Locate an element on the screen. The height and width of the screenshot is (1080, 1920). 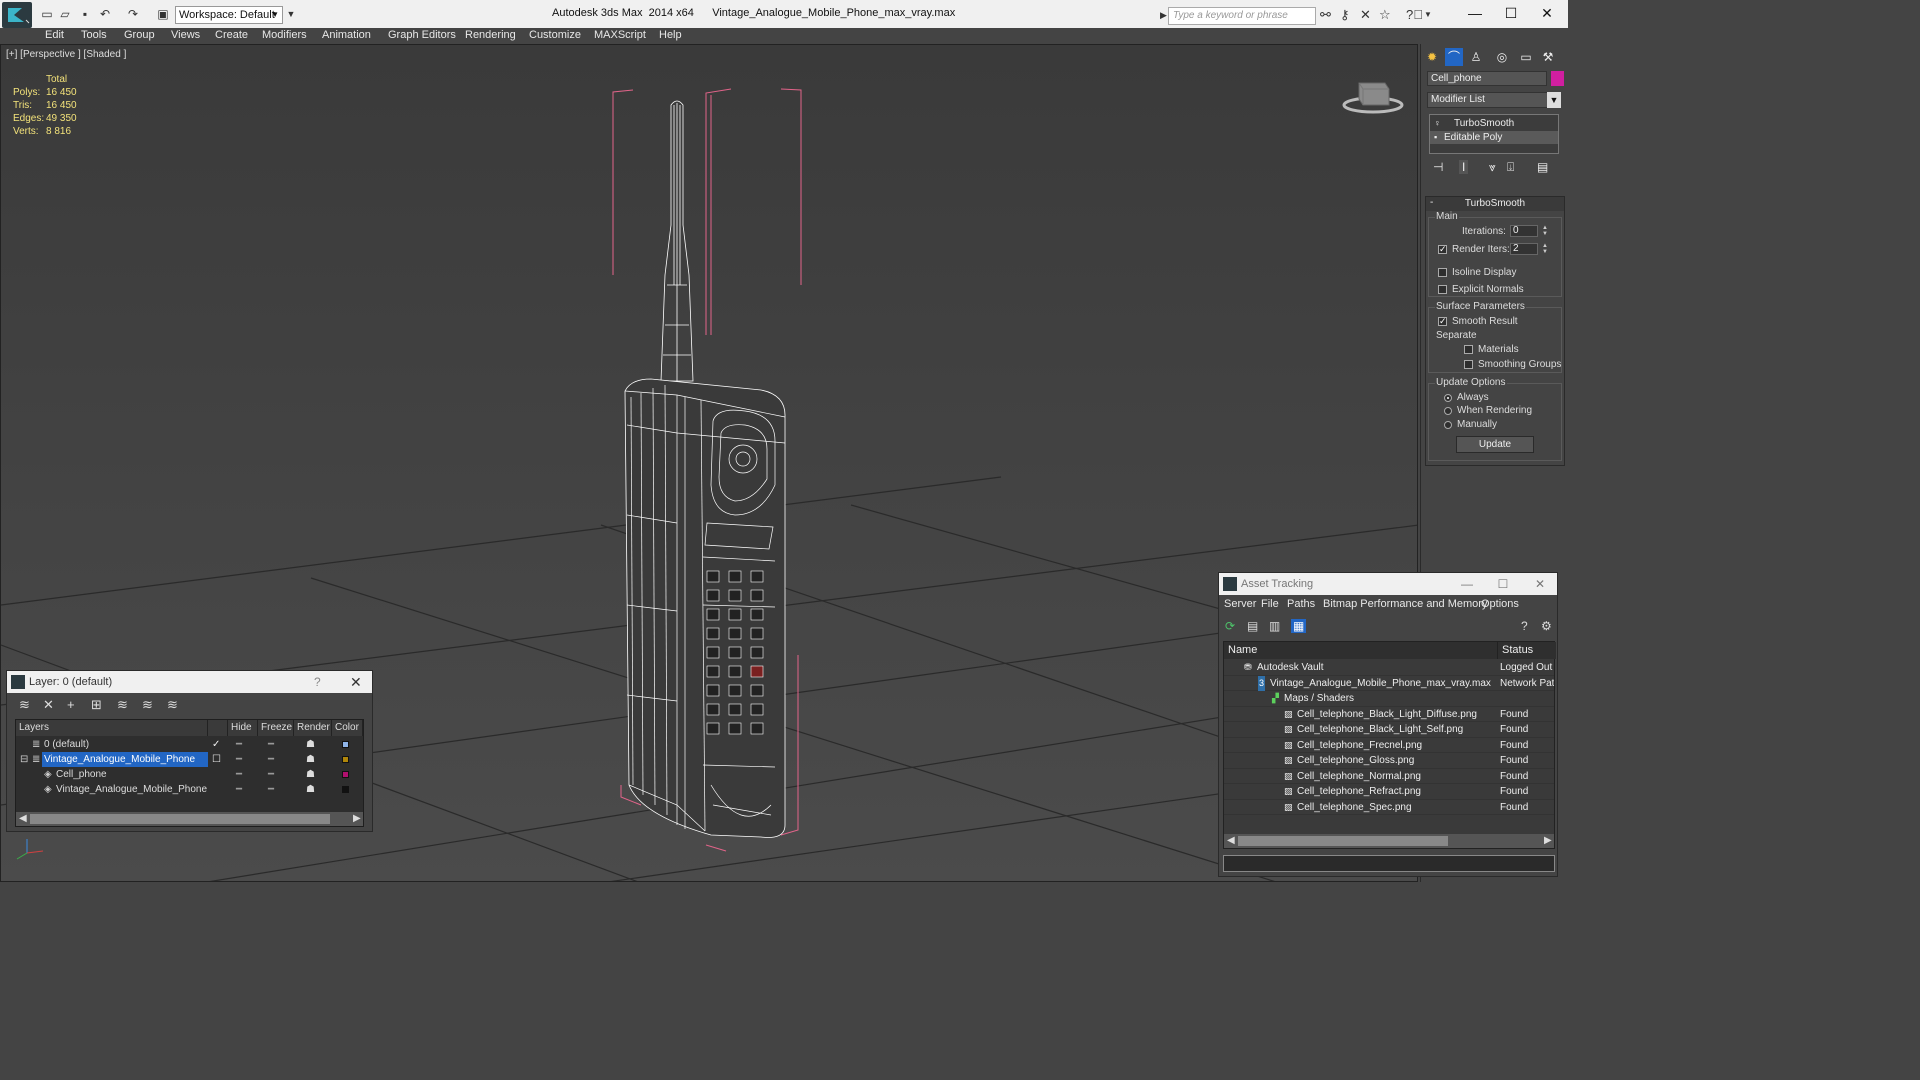
pin-stack-icon: ⊣ is located at coordinates (1438, 167).